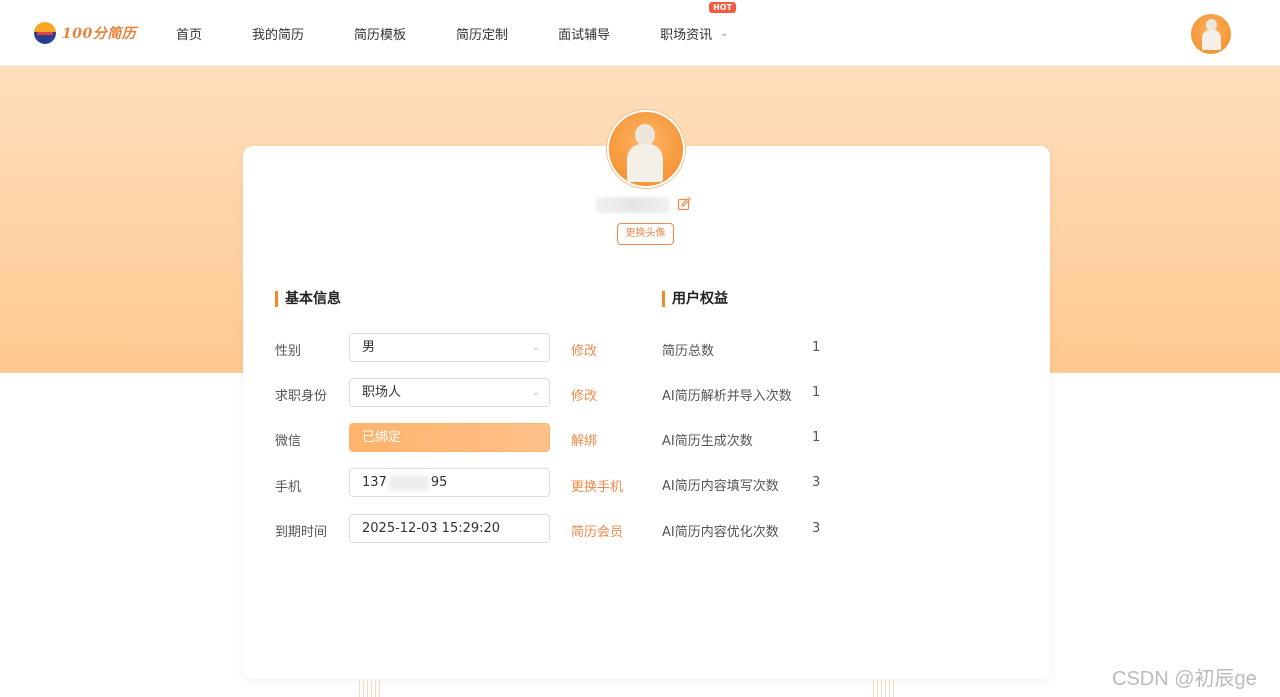  Describe the element at coordinates (686, 35) in the screenshot. I see `nav-label: 职场资讯` at that location.